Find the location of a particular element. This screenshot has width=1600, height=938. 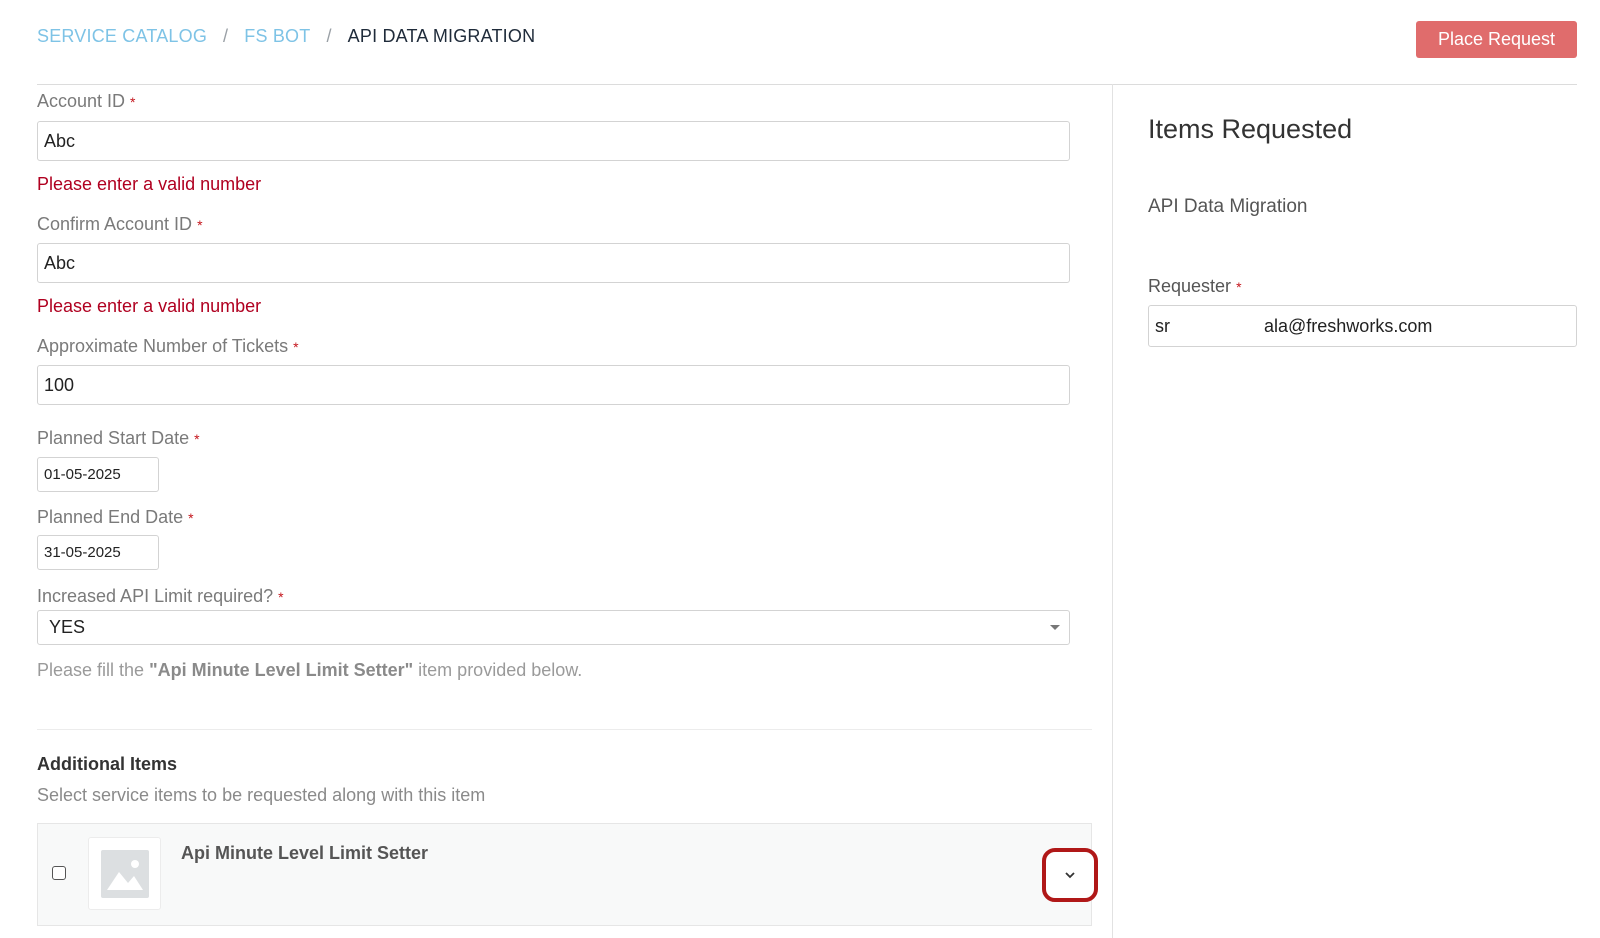

breadcrumb-service-catalog: SERVICE CATALOG is located at coordinates (122, 36).